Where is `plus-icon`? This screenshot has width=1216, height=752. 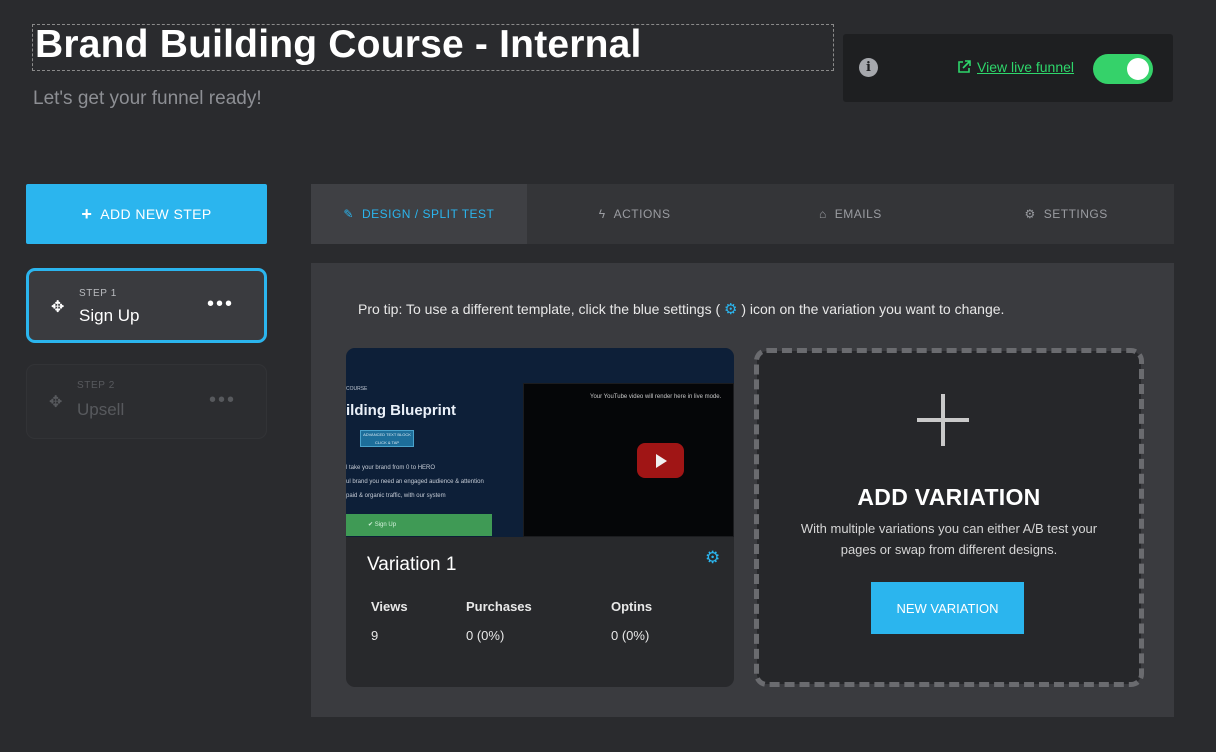 plus-icon is located at coordinates (943, 420).